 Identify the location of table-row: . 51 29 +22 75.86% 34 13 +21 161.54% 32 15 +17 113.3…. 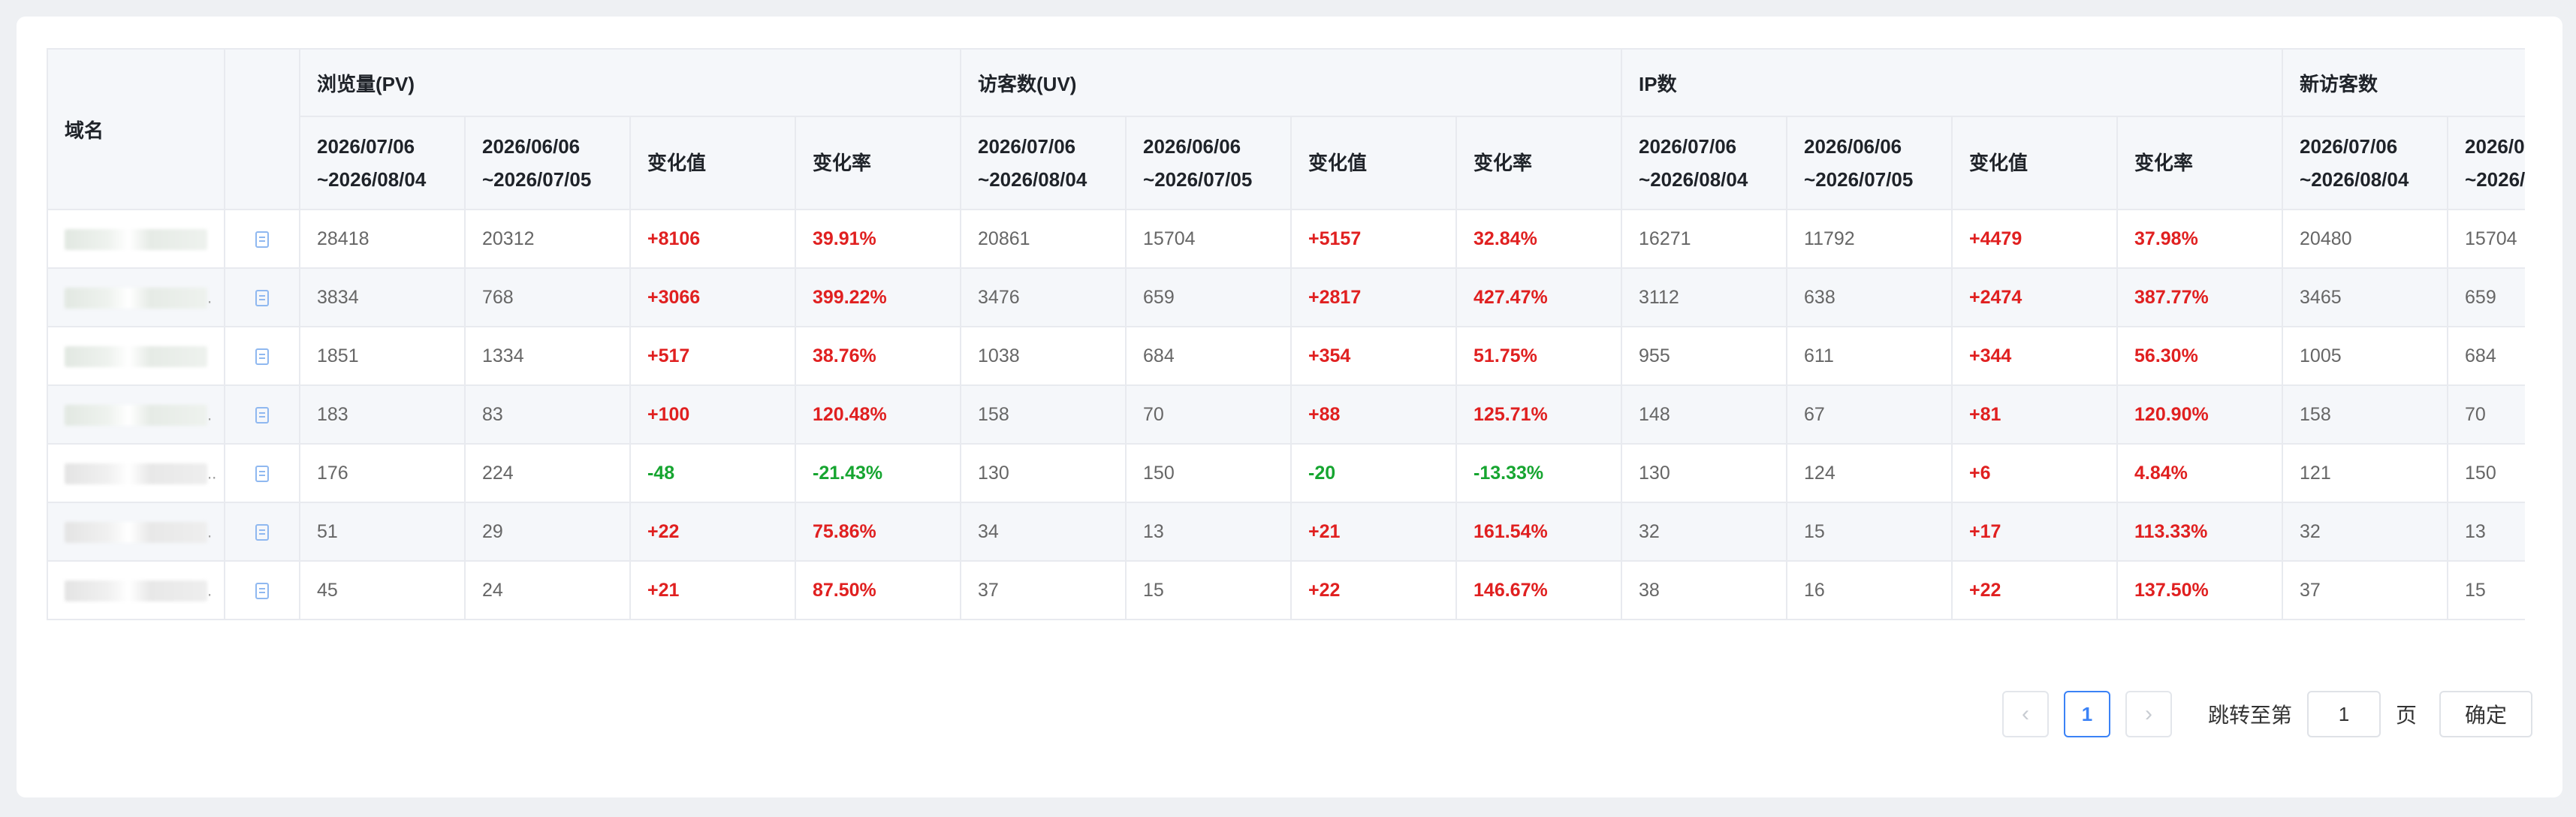
(1286, 532).